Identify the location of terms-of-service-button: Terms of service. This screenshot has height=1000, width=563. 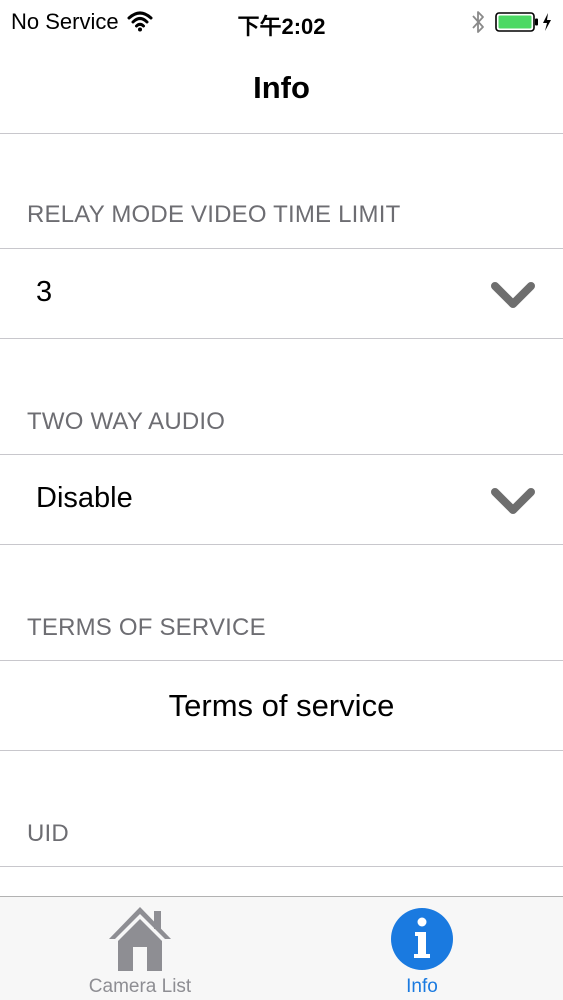
(281, 705).